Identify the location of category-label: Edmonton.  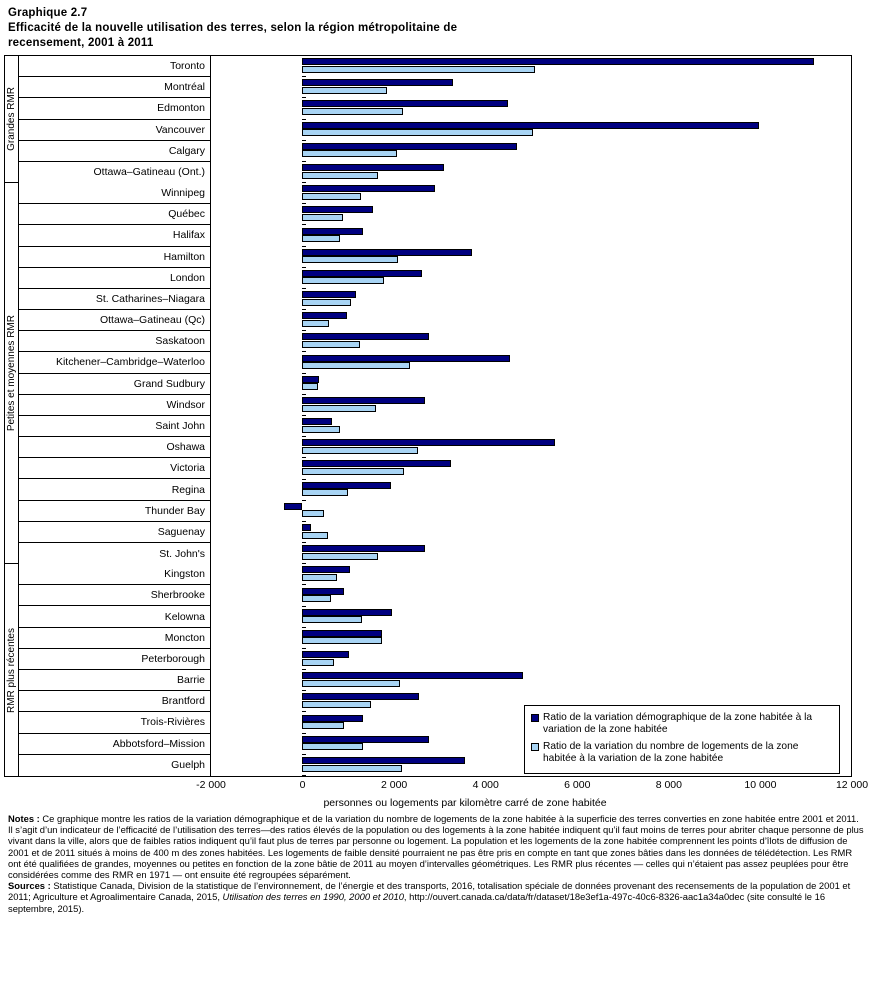
(114, 109).